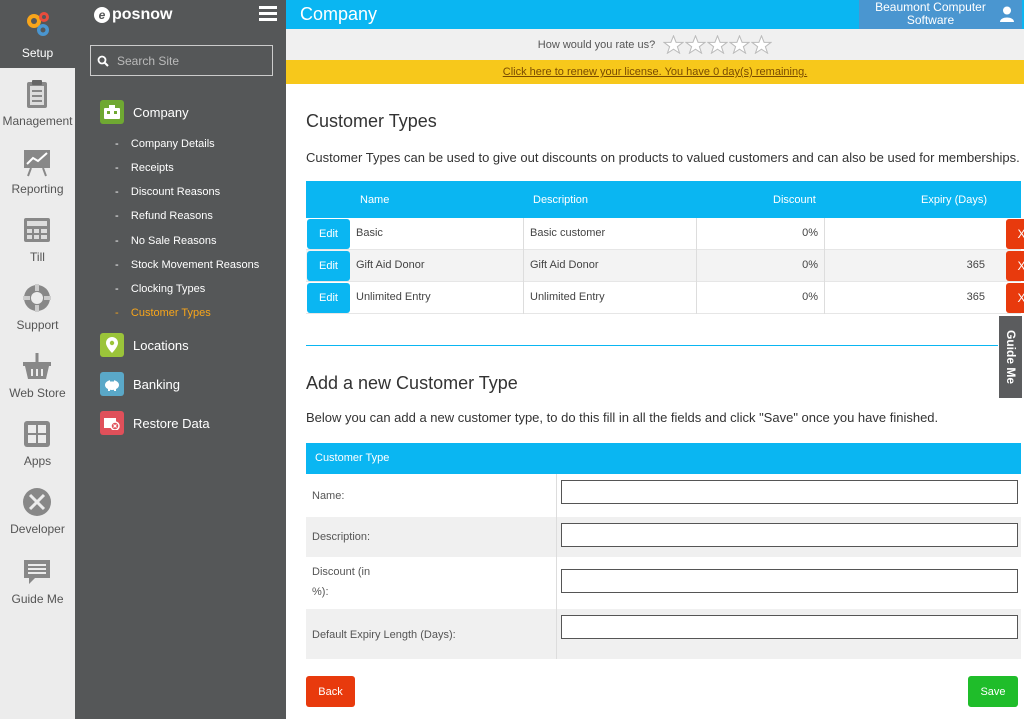 Image resolution: width=1024 pixels, height=719 pixels. What do you see at coordinates (371, 121) in the screenshot?
I see `section-title-customer-types: Customer Types` at bounding box center [371, 121].